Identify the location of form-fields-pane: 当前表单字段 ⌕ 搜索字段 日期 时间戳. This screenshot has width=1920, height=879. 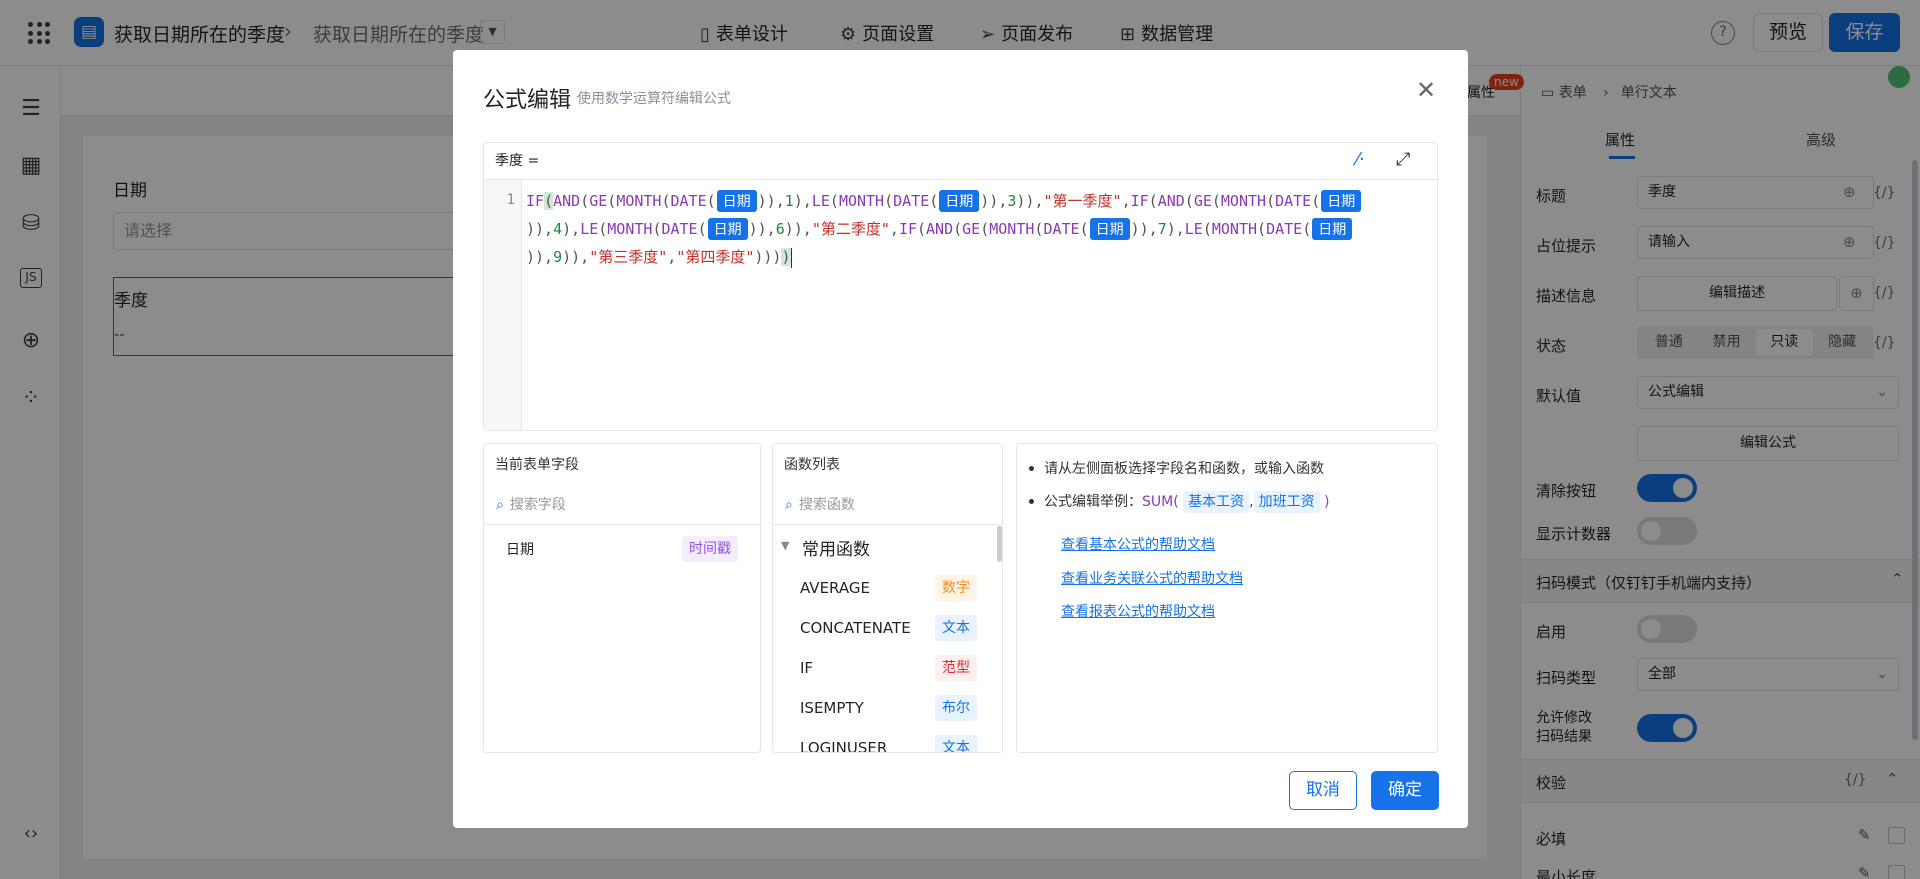
(622, 598).